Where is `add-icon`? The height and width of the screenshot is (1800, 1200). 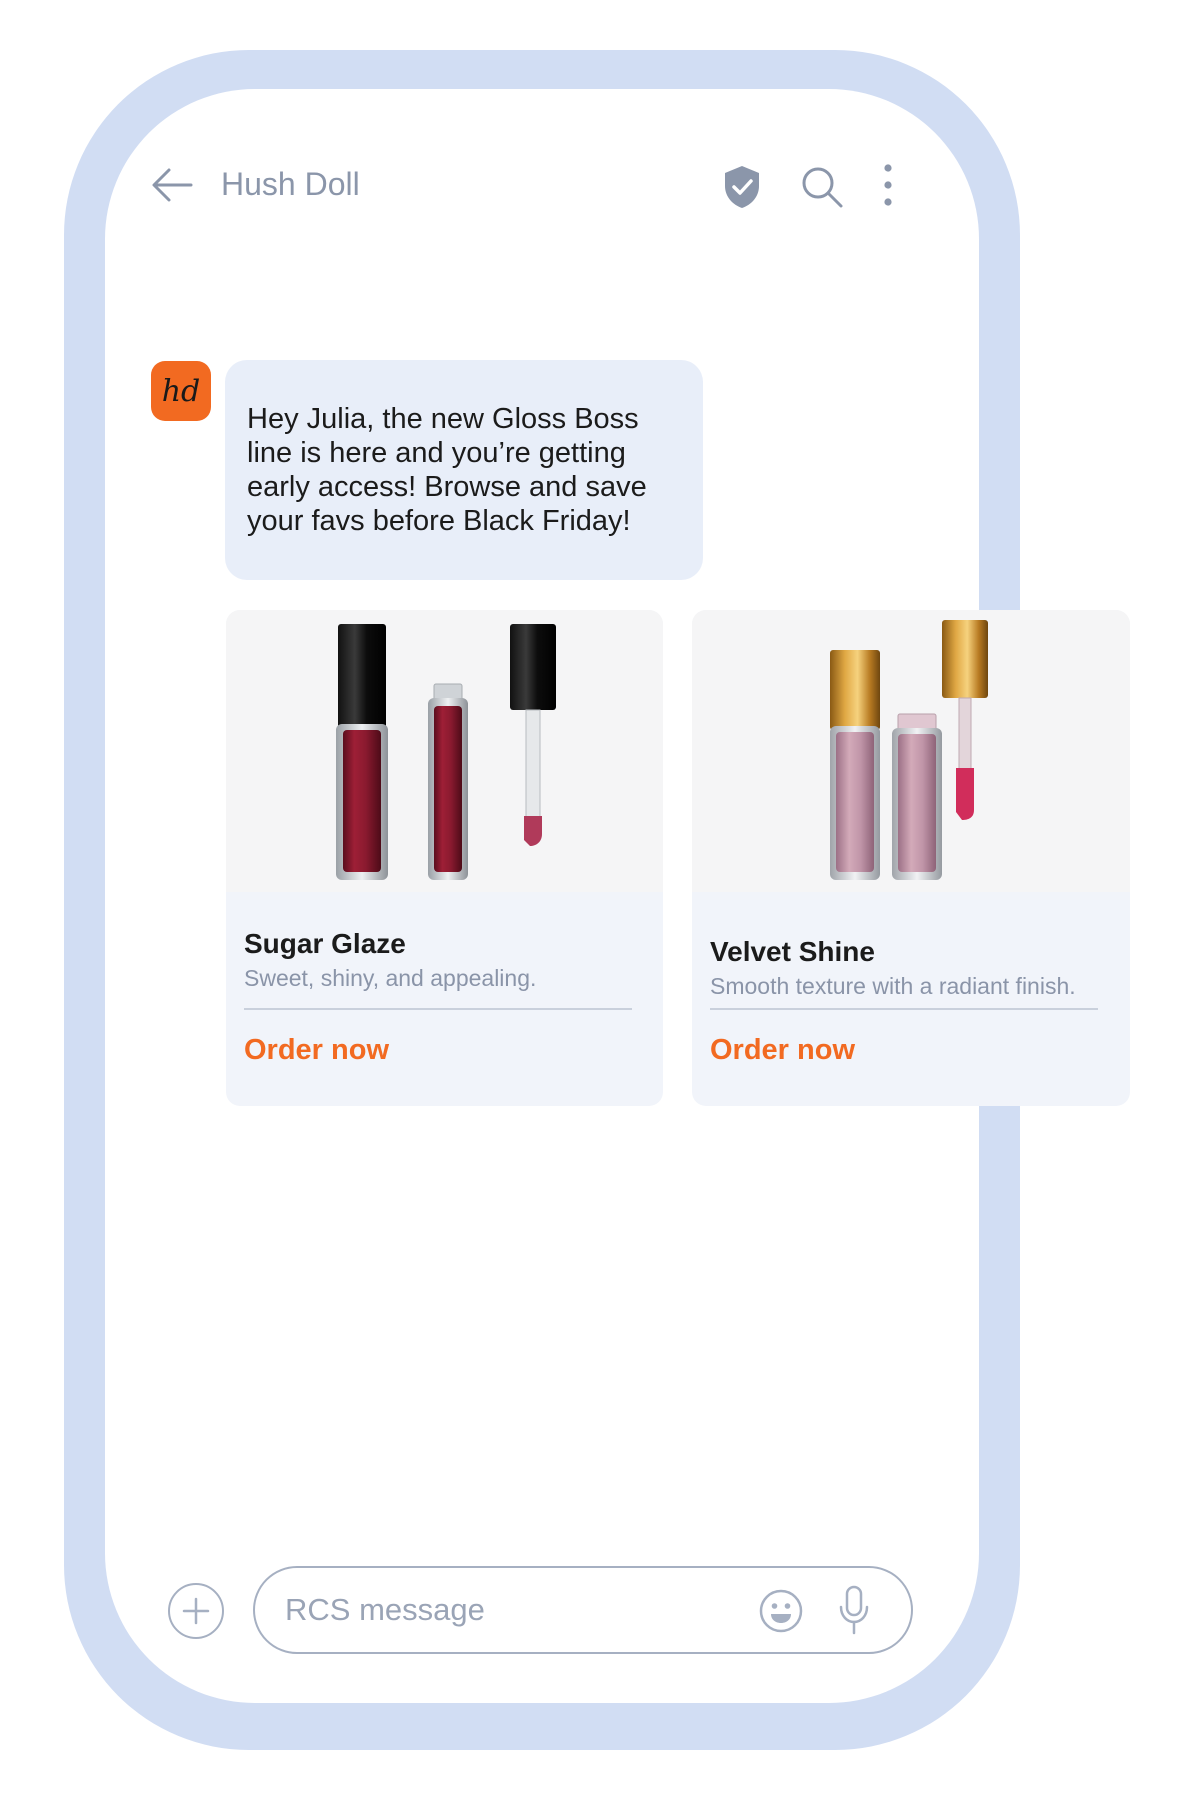 add-icon is located at coordinates (196, 1611).